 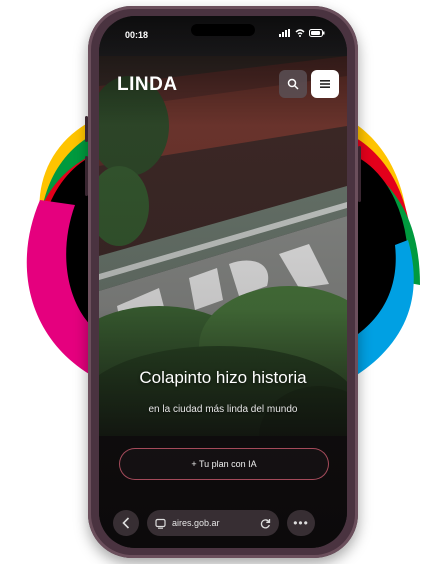 I want to click on battery-icon, so click(x=317, y=33).